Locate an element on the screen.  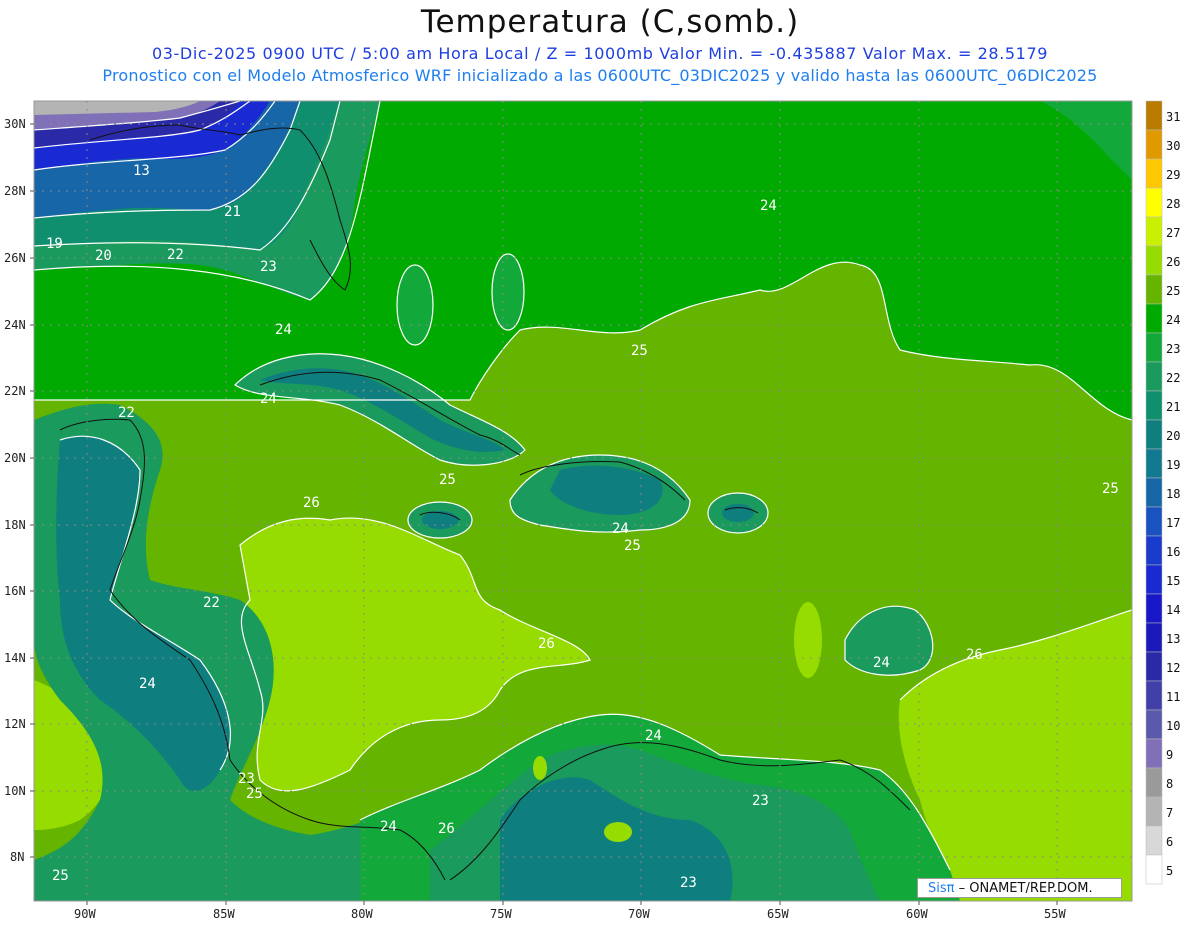
colorbar-label: 6 is located at coordinates (1169, 842).